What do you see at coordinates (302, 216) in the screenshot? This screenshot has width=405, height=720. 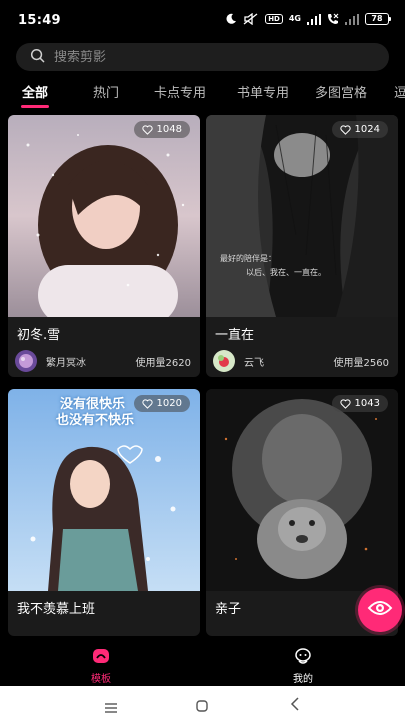 I see `template-thumbnail: 最好的陪伴是： 以后、我在、一直在。` at bounding box center [302, 216].